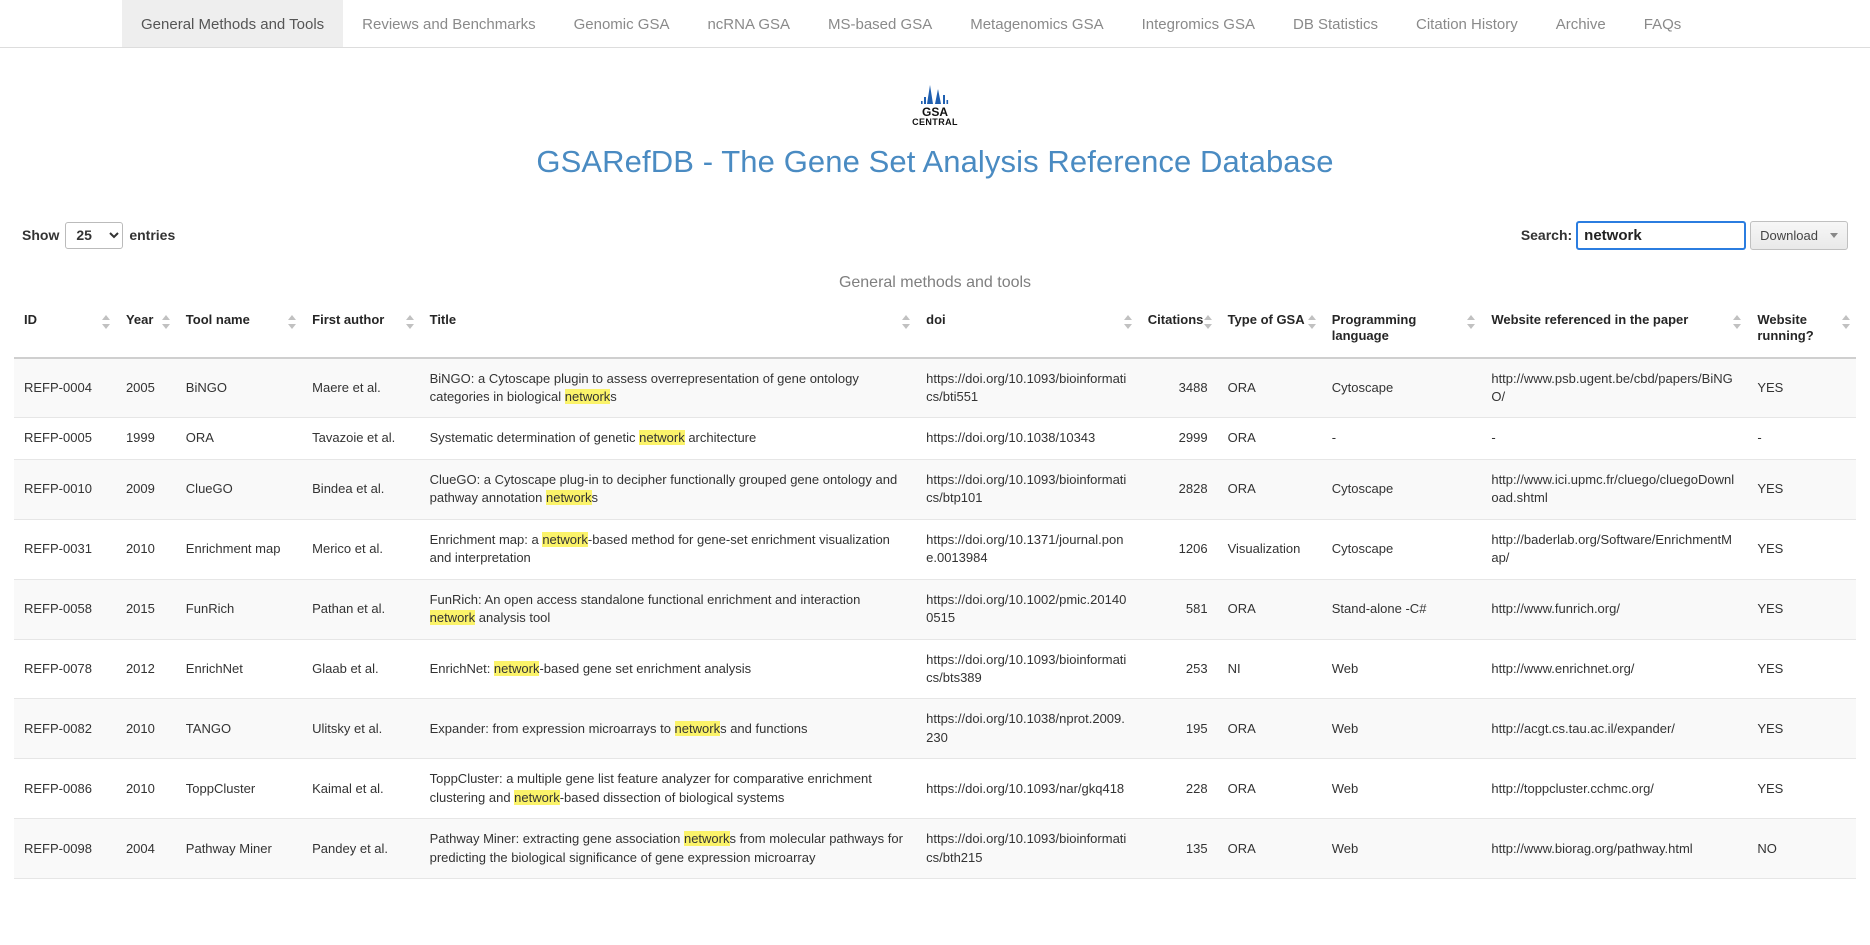 This screenshot has width=1870, height=945. What do you see at coordinates (152, 235) in the screenshot?
I see `entries-label: entries` at bounding box center [152, 235].